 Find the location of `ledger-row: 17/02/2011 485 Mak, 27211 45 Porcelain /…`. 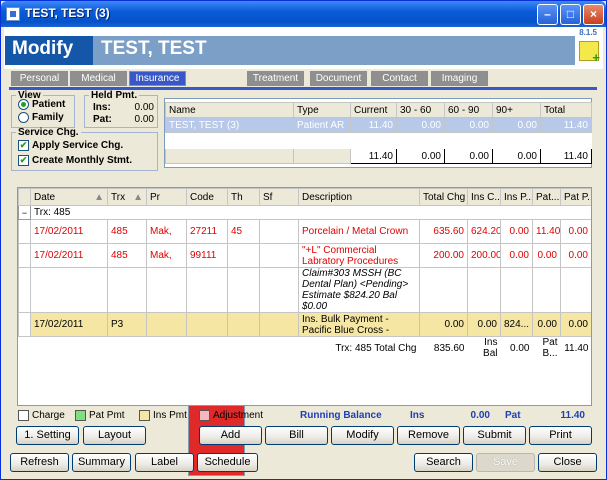

ledger-row: 17/02/2011 485 Mak, 27211 45 Porcelain /… is located at coordinates (304, 231).